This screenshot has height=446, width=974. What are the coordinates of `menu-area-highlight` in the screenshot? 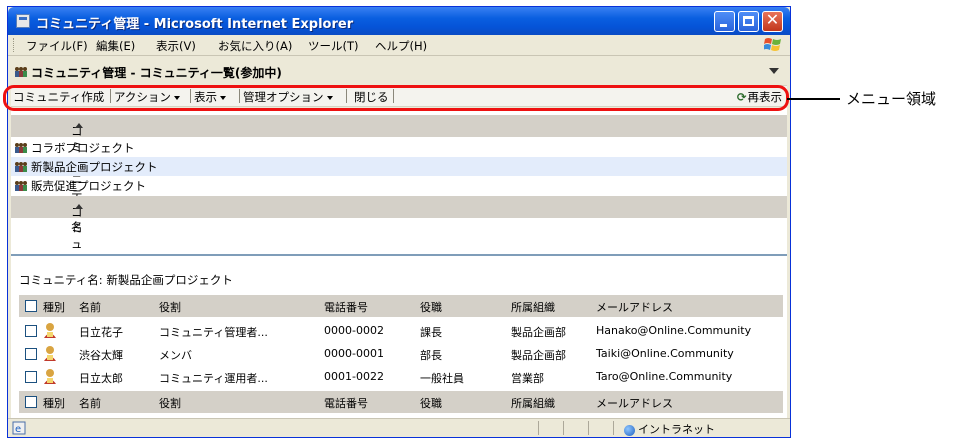 It's located at (396, 98).